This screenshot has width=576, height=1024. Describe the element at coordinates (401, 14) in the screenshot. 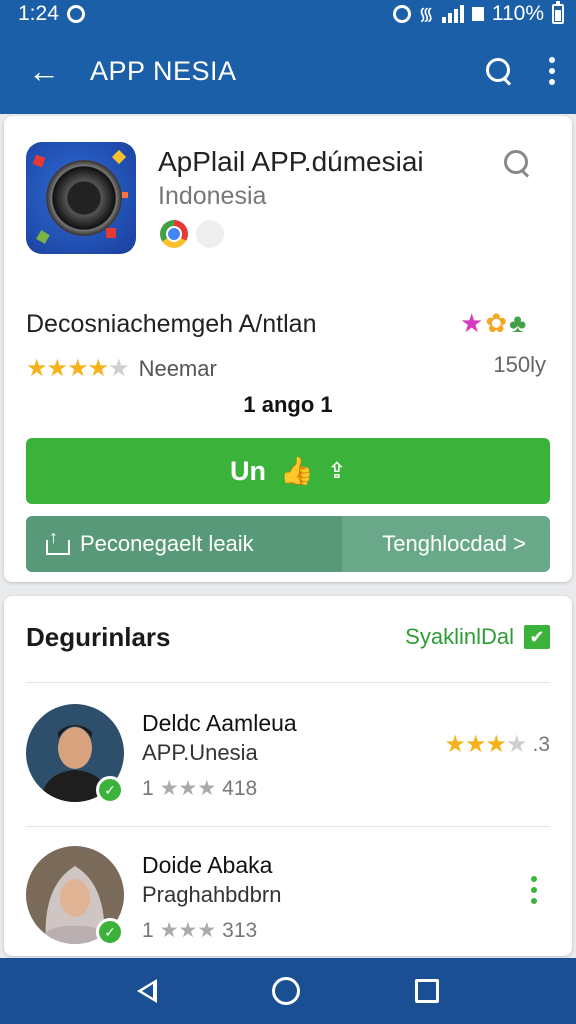

I see `alarm-icon` at that location.